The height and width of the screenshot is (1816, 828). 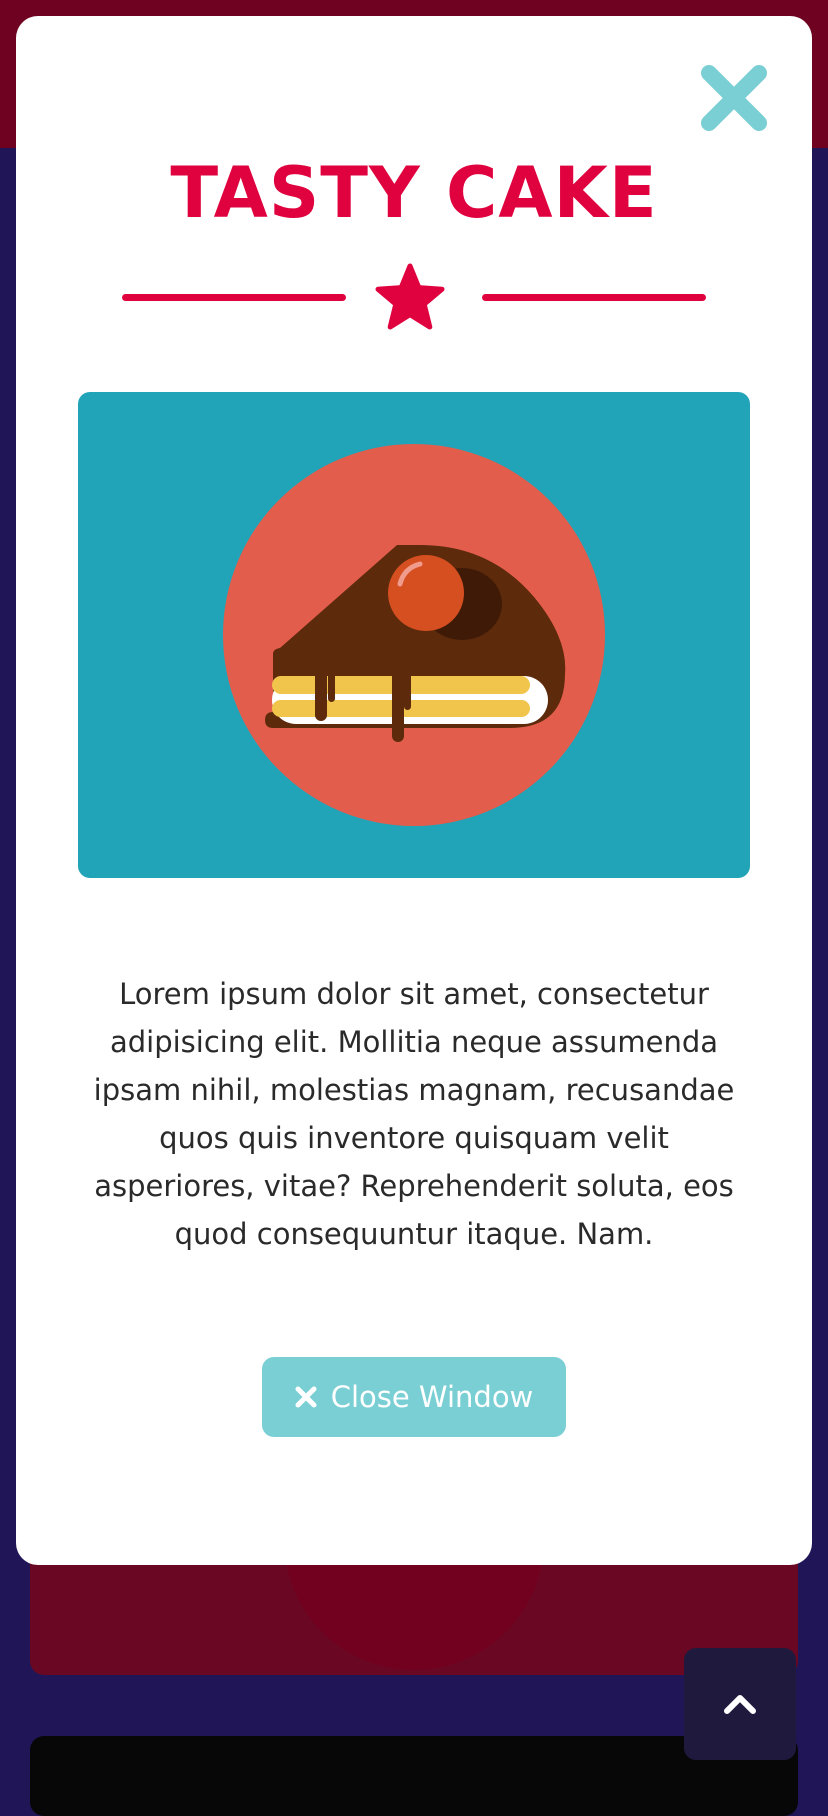 I want to click on divider-line-left, so click(x=234, y=297).